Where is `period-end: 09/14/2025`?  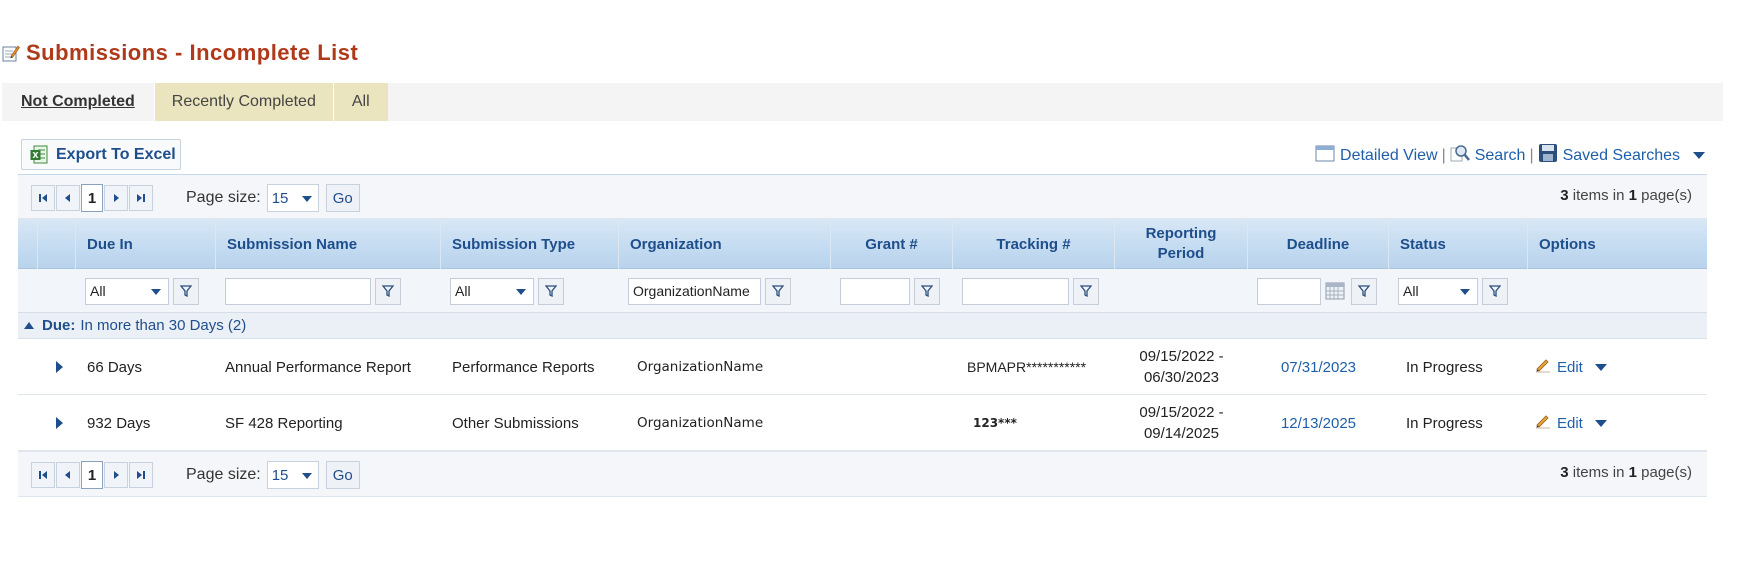
period-end: 09/14/2025 is located at coordinates (1181, 433).